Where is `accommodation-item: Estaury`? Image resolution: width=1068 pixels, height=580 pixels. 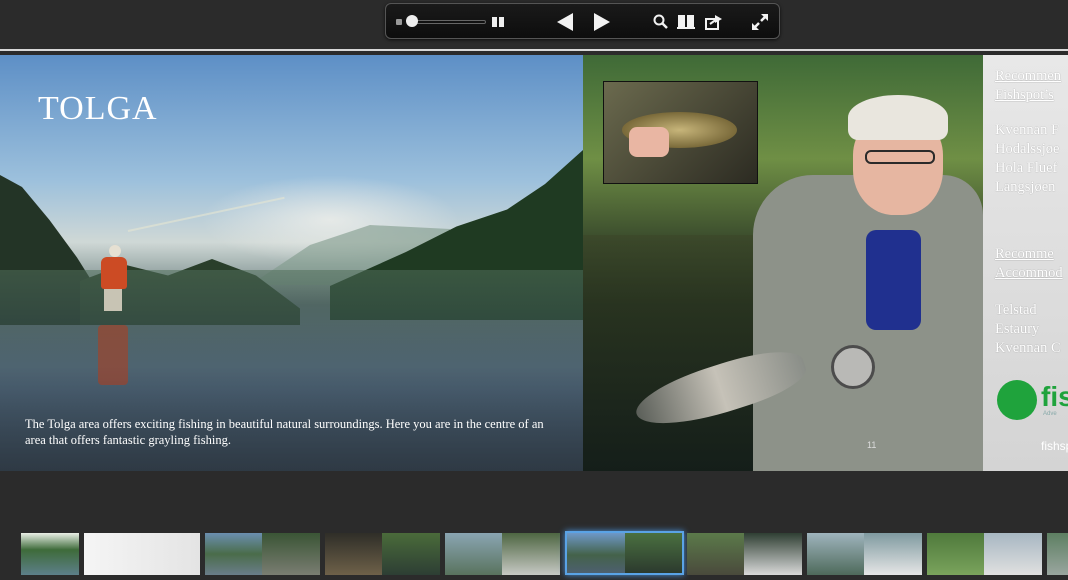 accommodation-item: Estaury is located at coordinates (1017, 329).